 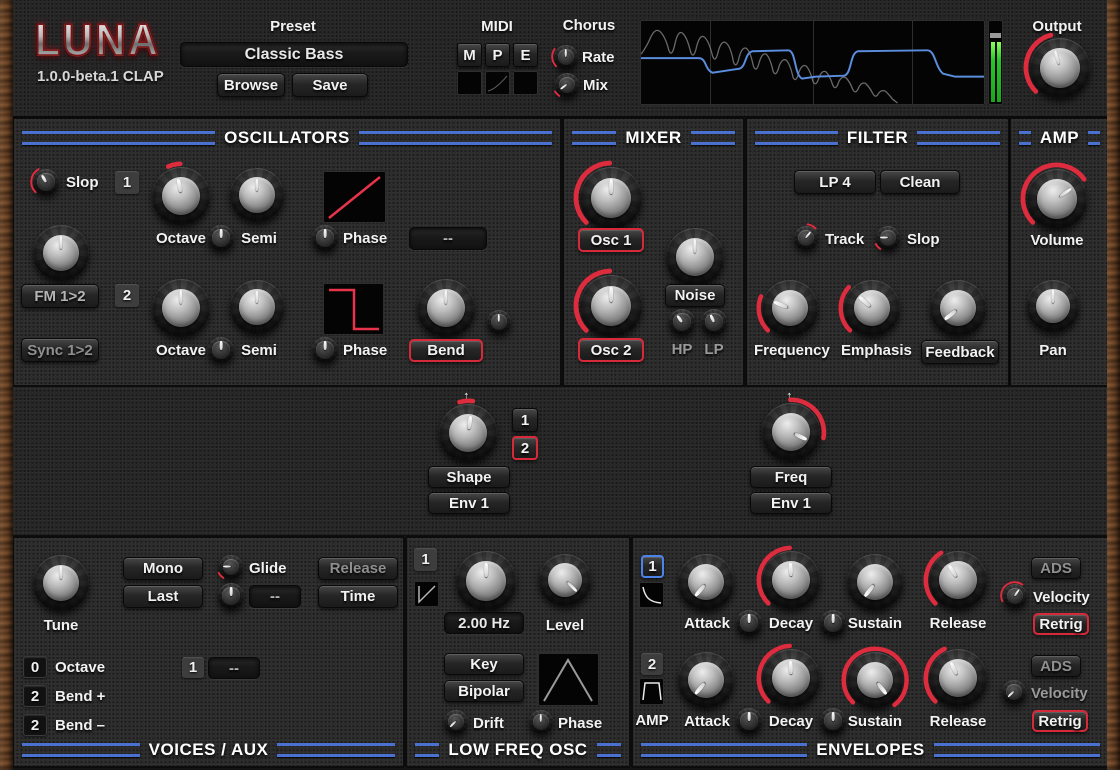 I want to click on bend-down-value-badge: 2, so click(x=35, y=725).